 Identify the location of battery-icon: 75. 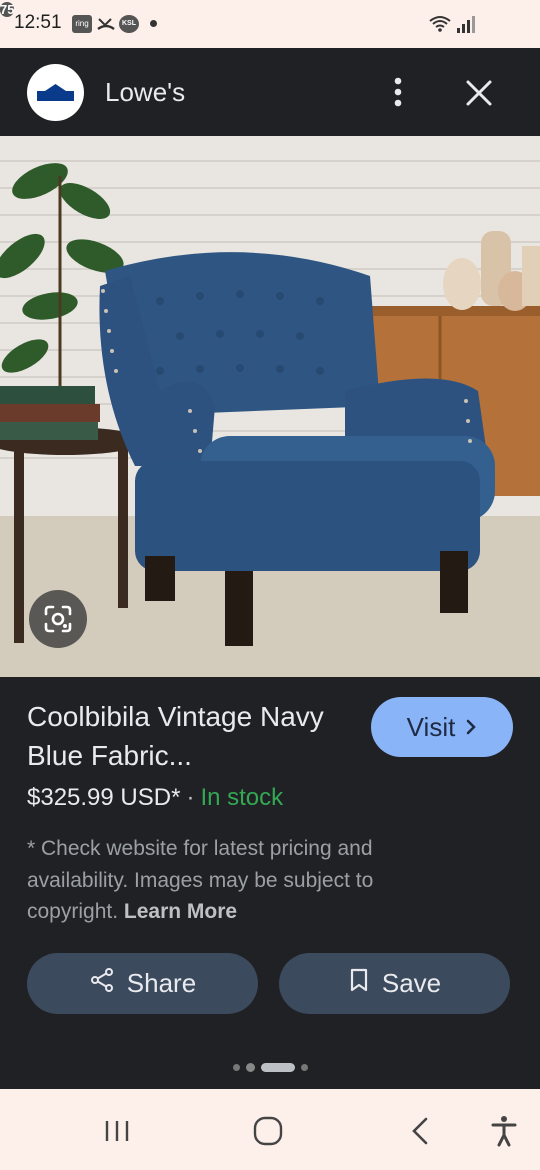
(7, 9).